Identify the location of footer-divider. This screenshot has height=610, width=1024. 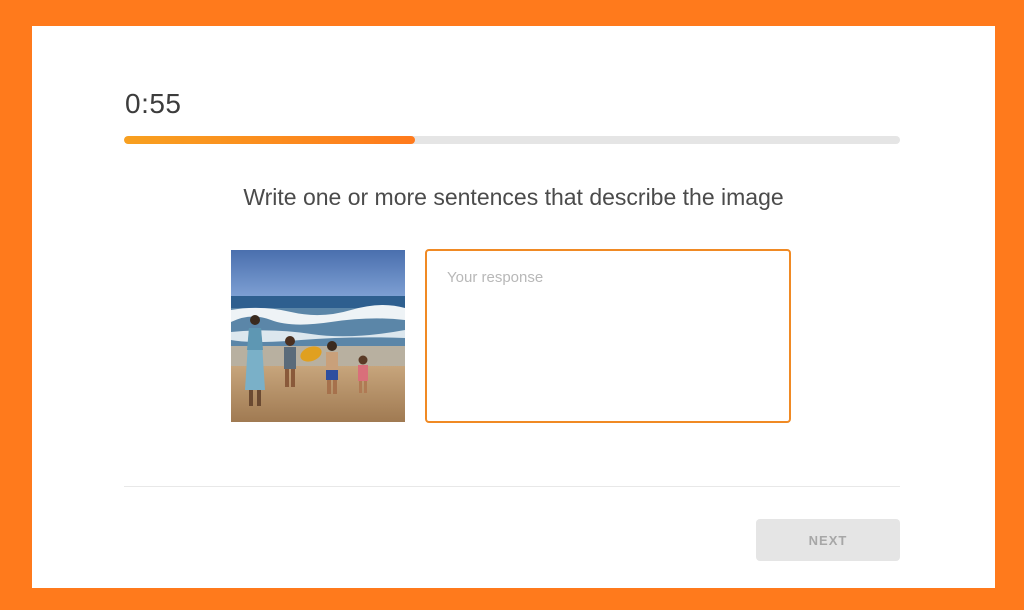
(512, 486).